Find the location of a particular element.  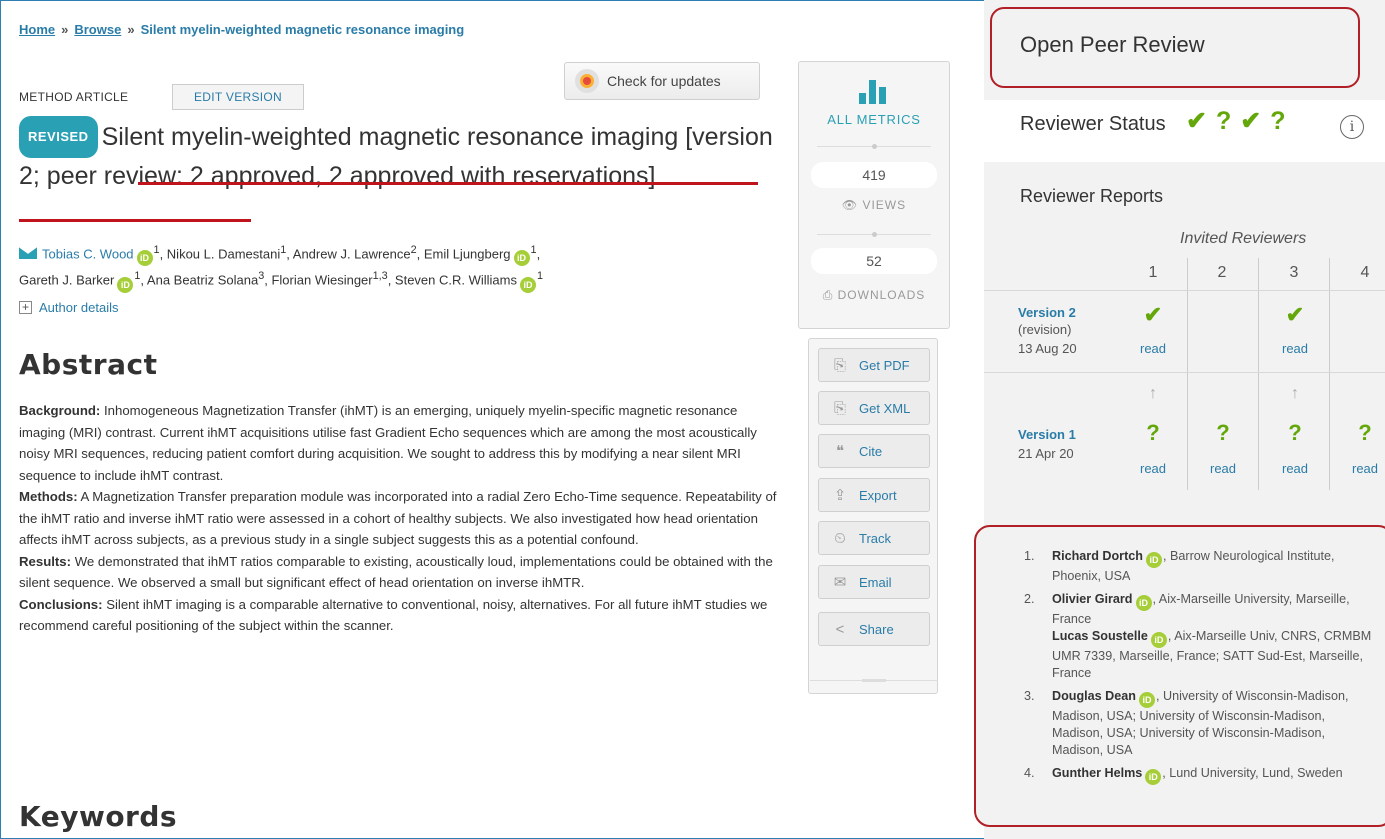

crossmark-icon is located at coordinates (587, 81).